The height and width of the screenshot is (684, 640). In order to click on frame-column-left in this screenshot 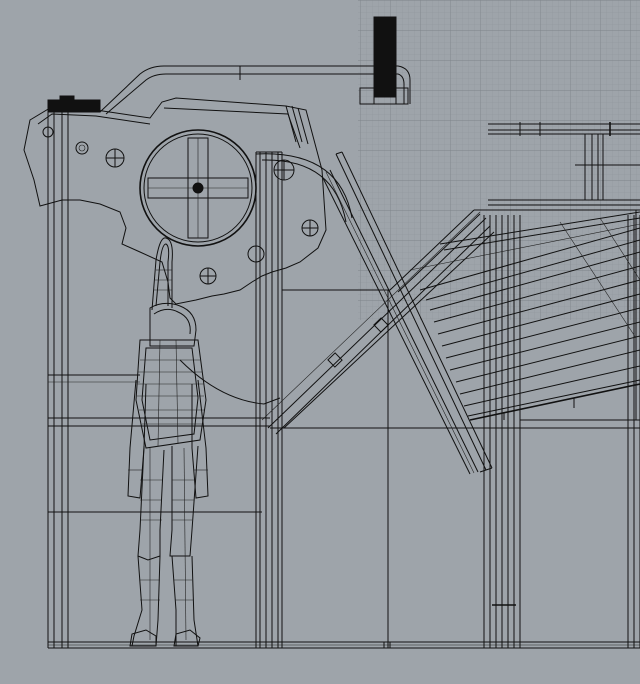, I will do `click(58, 380)`.